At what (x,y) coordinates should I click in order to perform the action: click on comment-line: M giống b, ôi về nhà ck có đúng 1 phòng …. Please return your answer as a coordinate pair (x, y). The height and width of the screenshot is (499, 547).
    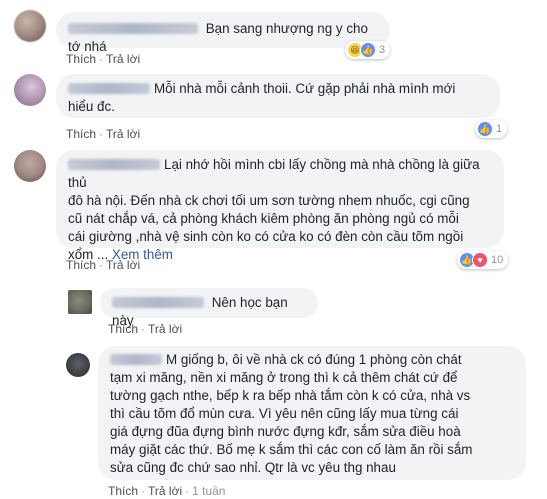
    Looking at the image, I should click on (314, 359).